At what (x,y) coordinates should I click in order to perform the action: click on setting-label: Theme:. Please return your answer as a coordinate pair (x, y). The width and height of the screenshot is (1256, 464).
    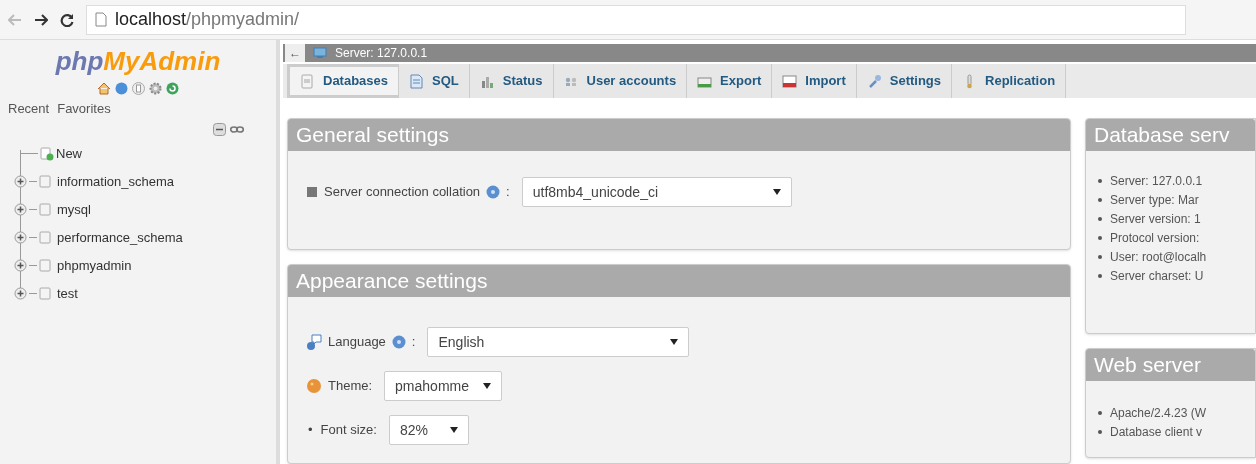
    Looking at the image, I should click on (350, 386).